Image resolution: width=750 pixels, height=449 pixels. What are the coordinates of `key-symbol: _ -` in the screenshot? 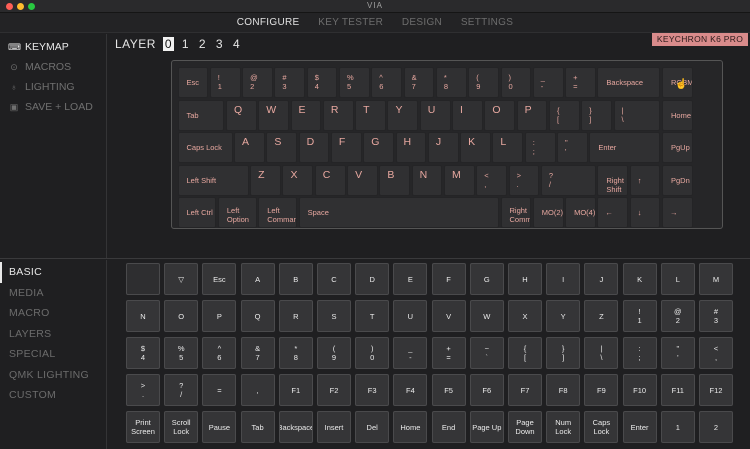 It's located at (548, 82).